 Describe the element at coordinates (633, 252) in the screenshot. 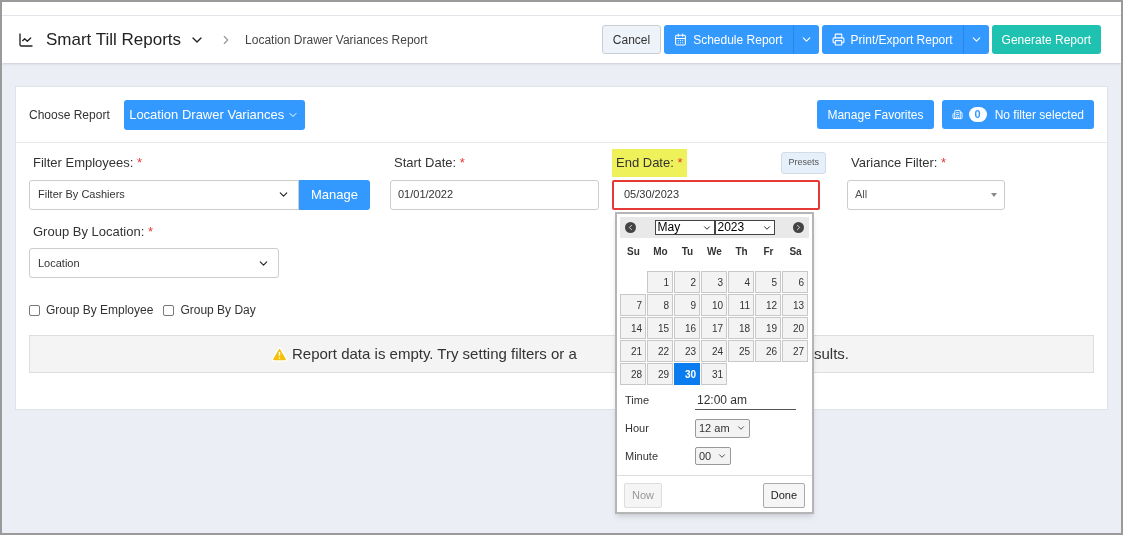

I see `weekday-header: Su` at that location.